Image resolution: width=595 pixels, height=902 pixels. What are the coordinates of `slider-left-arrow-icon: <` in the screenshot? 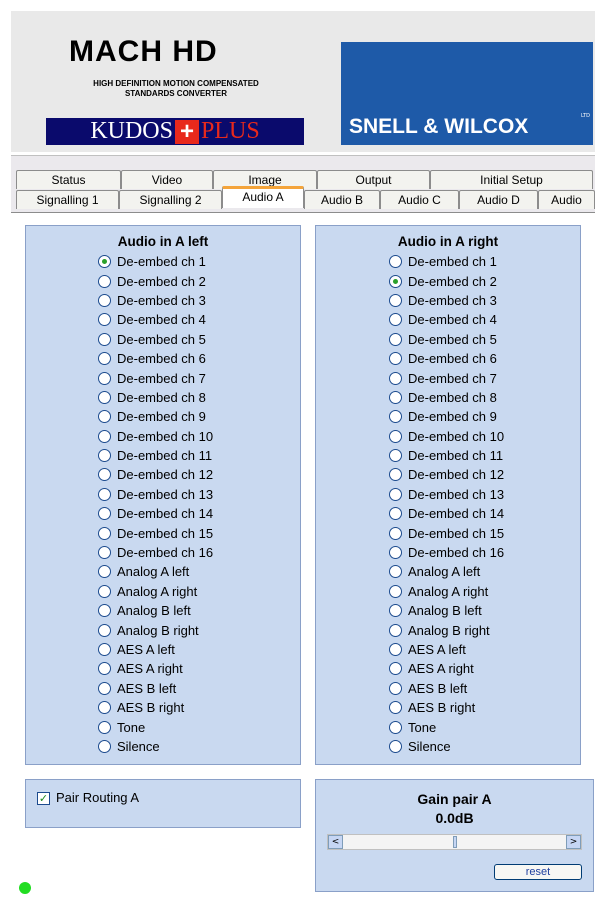 It's located at (335, 842).